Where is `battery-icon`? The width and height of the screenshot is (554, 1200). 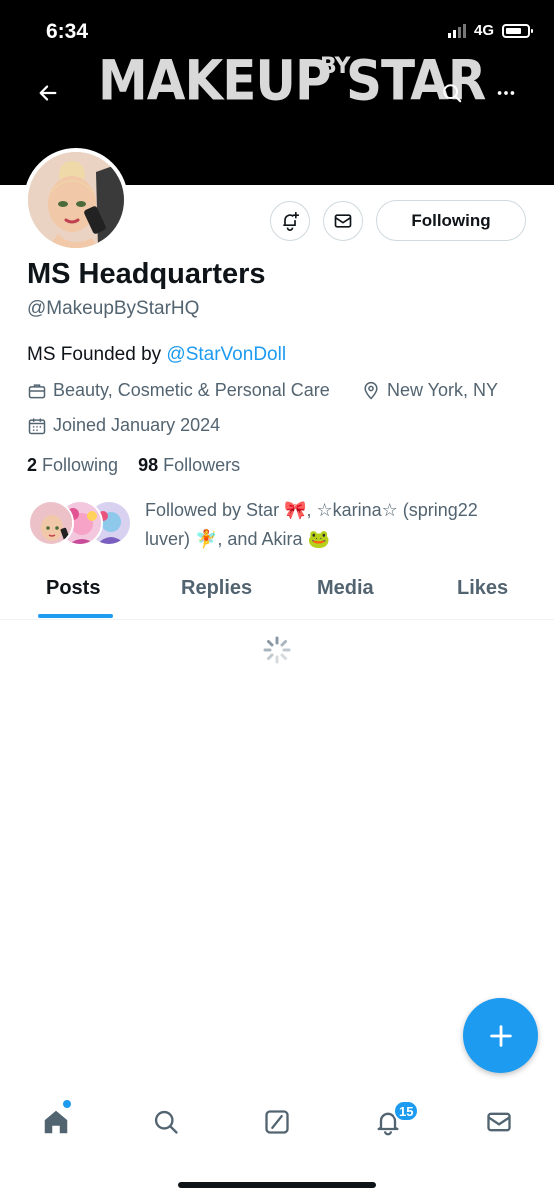 battery-icon is located at coordinates (517, 30).